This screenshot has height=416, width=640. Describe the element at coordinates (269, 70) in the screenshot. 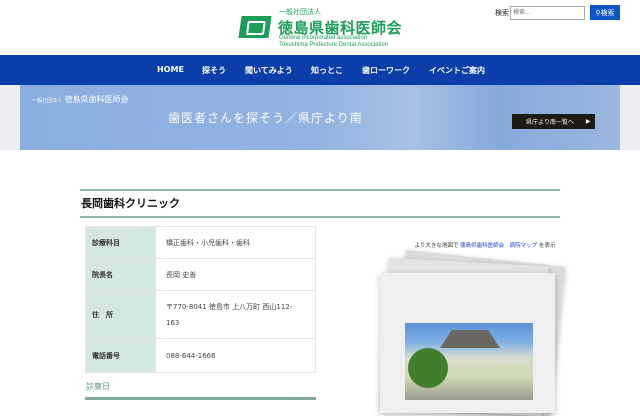

I see `nav-ask: 聞いてみよう` at that location.